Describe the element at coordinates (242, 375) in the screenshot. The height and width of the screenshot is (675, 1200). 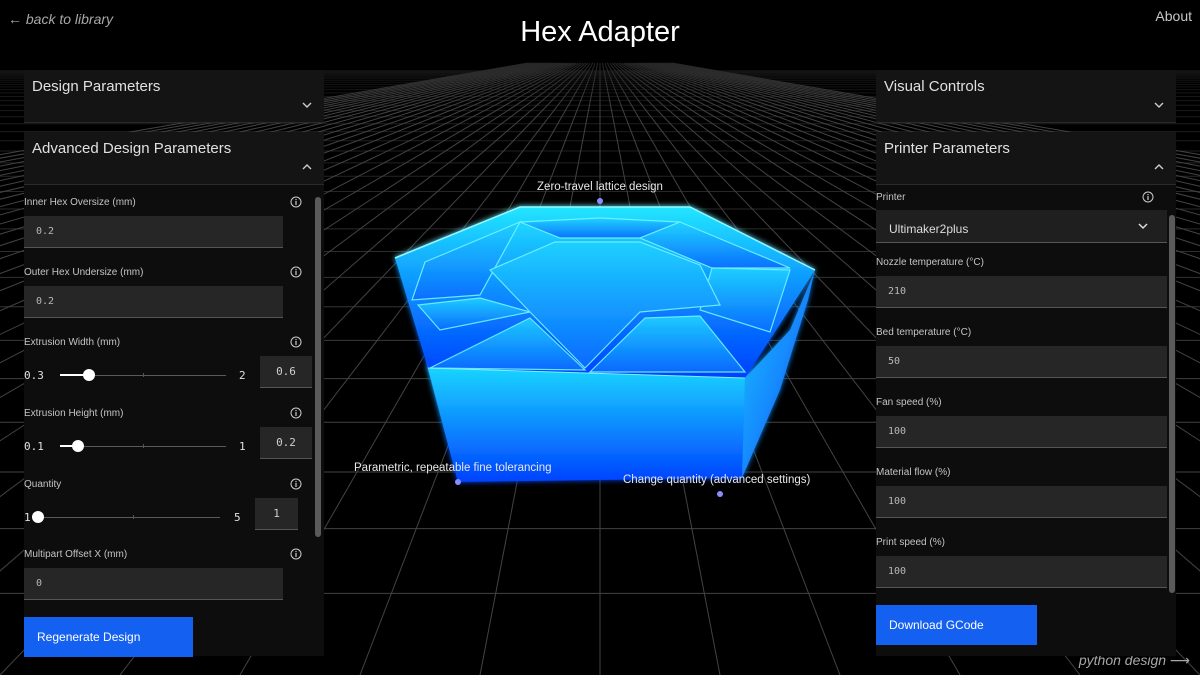
I see `extrusion-width-max: 2` at that location.